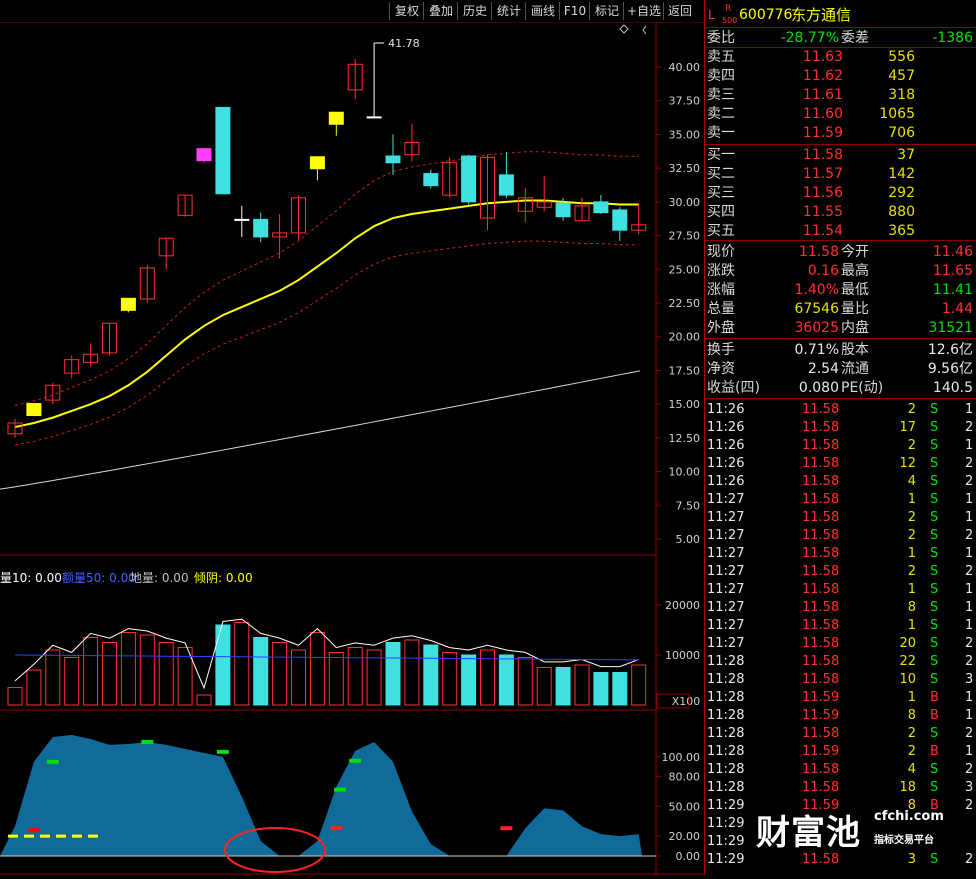 The width and height of the screenshot is (976, 879). Describe the element at coordinates (840, 752) in the screenshot. I see `tick-row: 11:28 11.59 2 B 1` at that location.